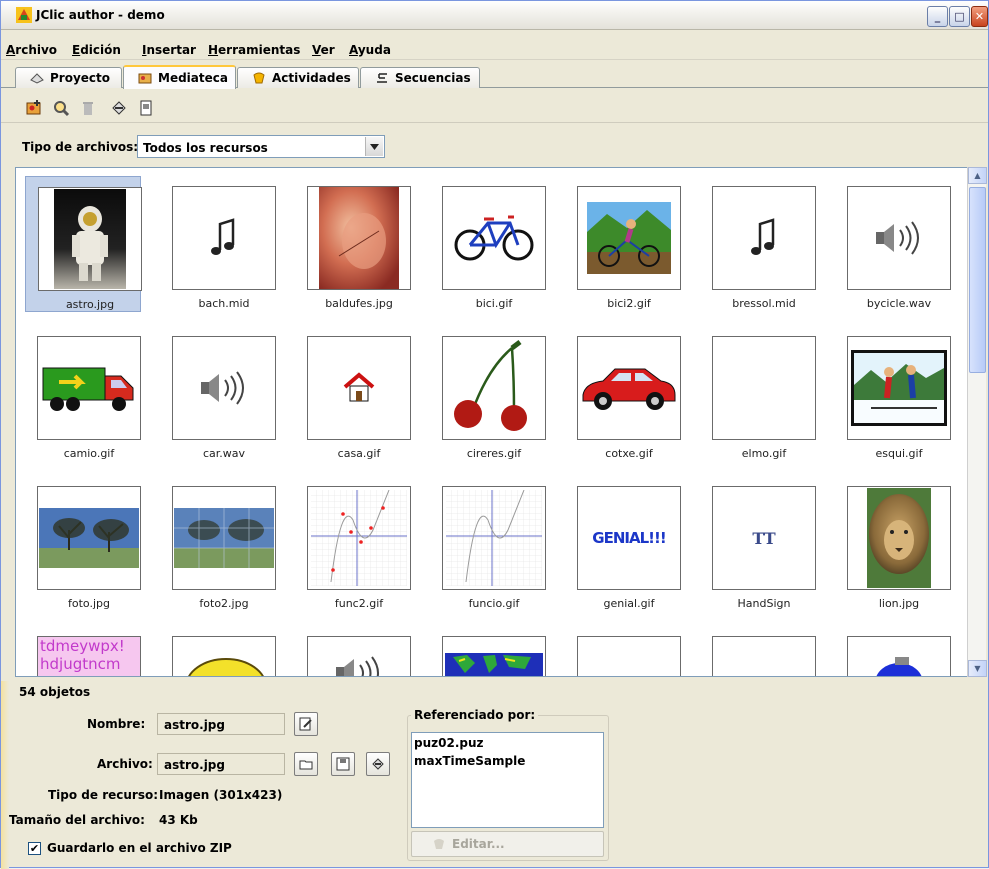 The width and height of the screenshot is (989, 869). Describe the element at coordinates (359, 303) in the screenshot. I see `media-item-label: baldufes.jpg` at that location.